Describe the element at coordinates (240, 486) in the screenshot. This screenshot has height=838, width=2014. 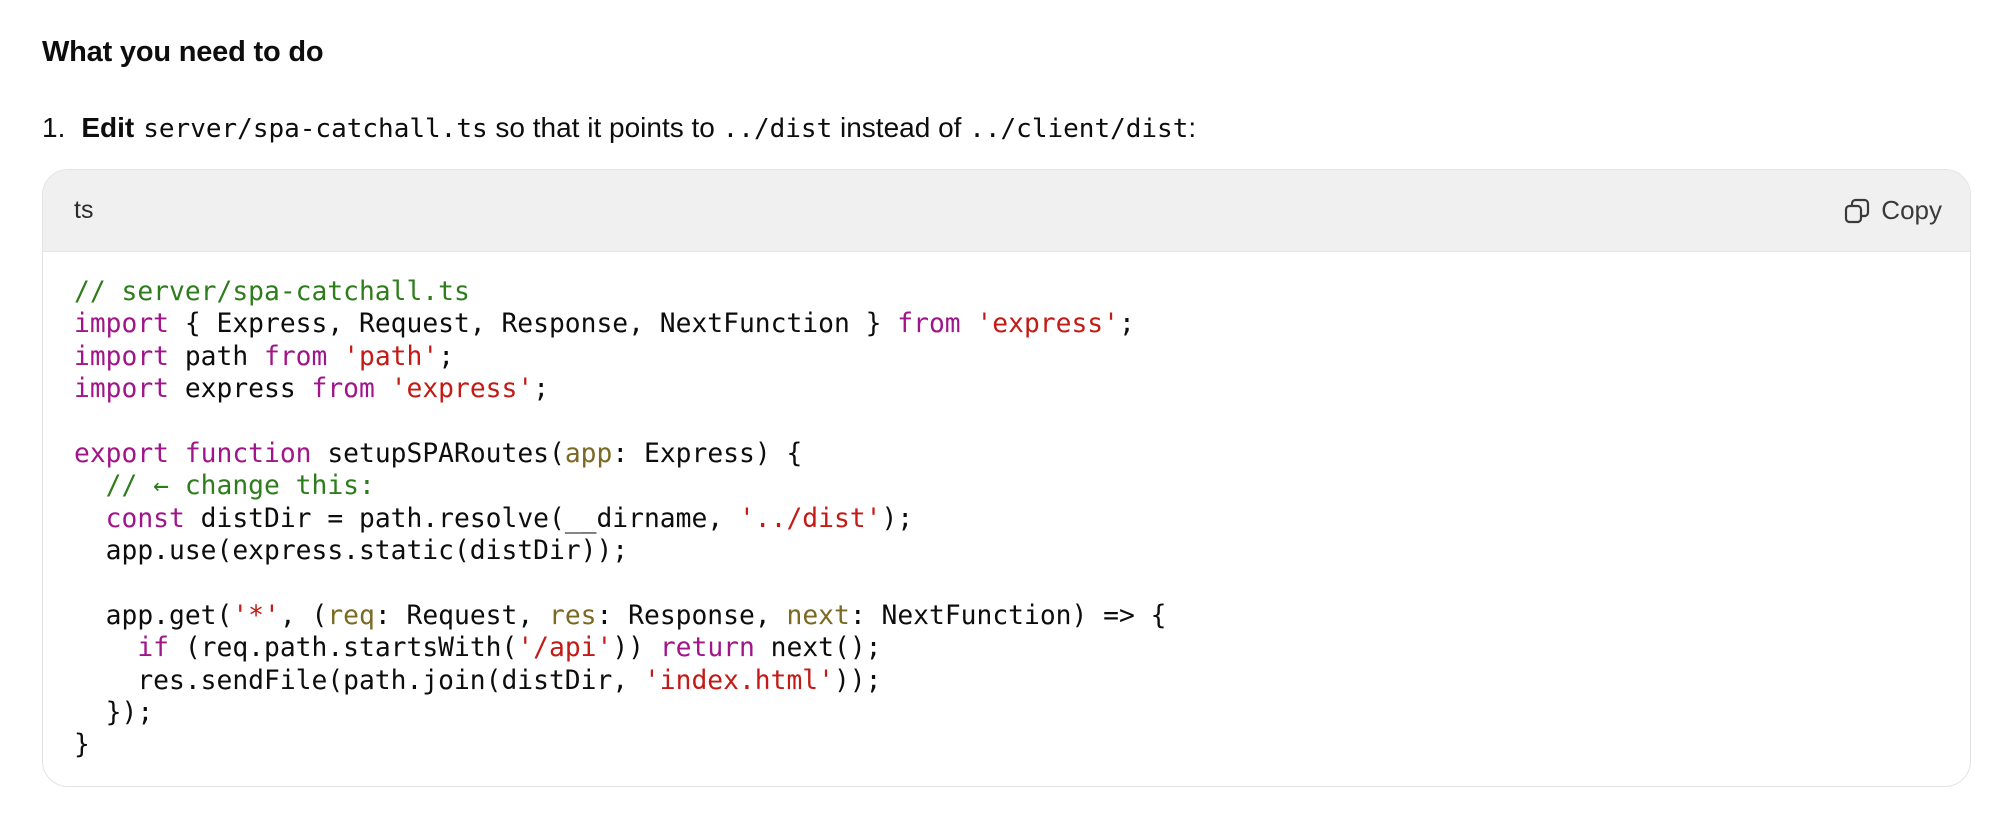
I see `code-token-comment: // ← change this:` at that location.